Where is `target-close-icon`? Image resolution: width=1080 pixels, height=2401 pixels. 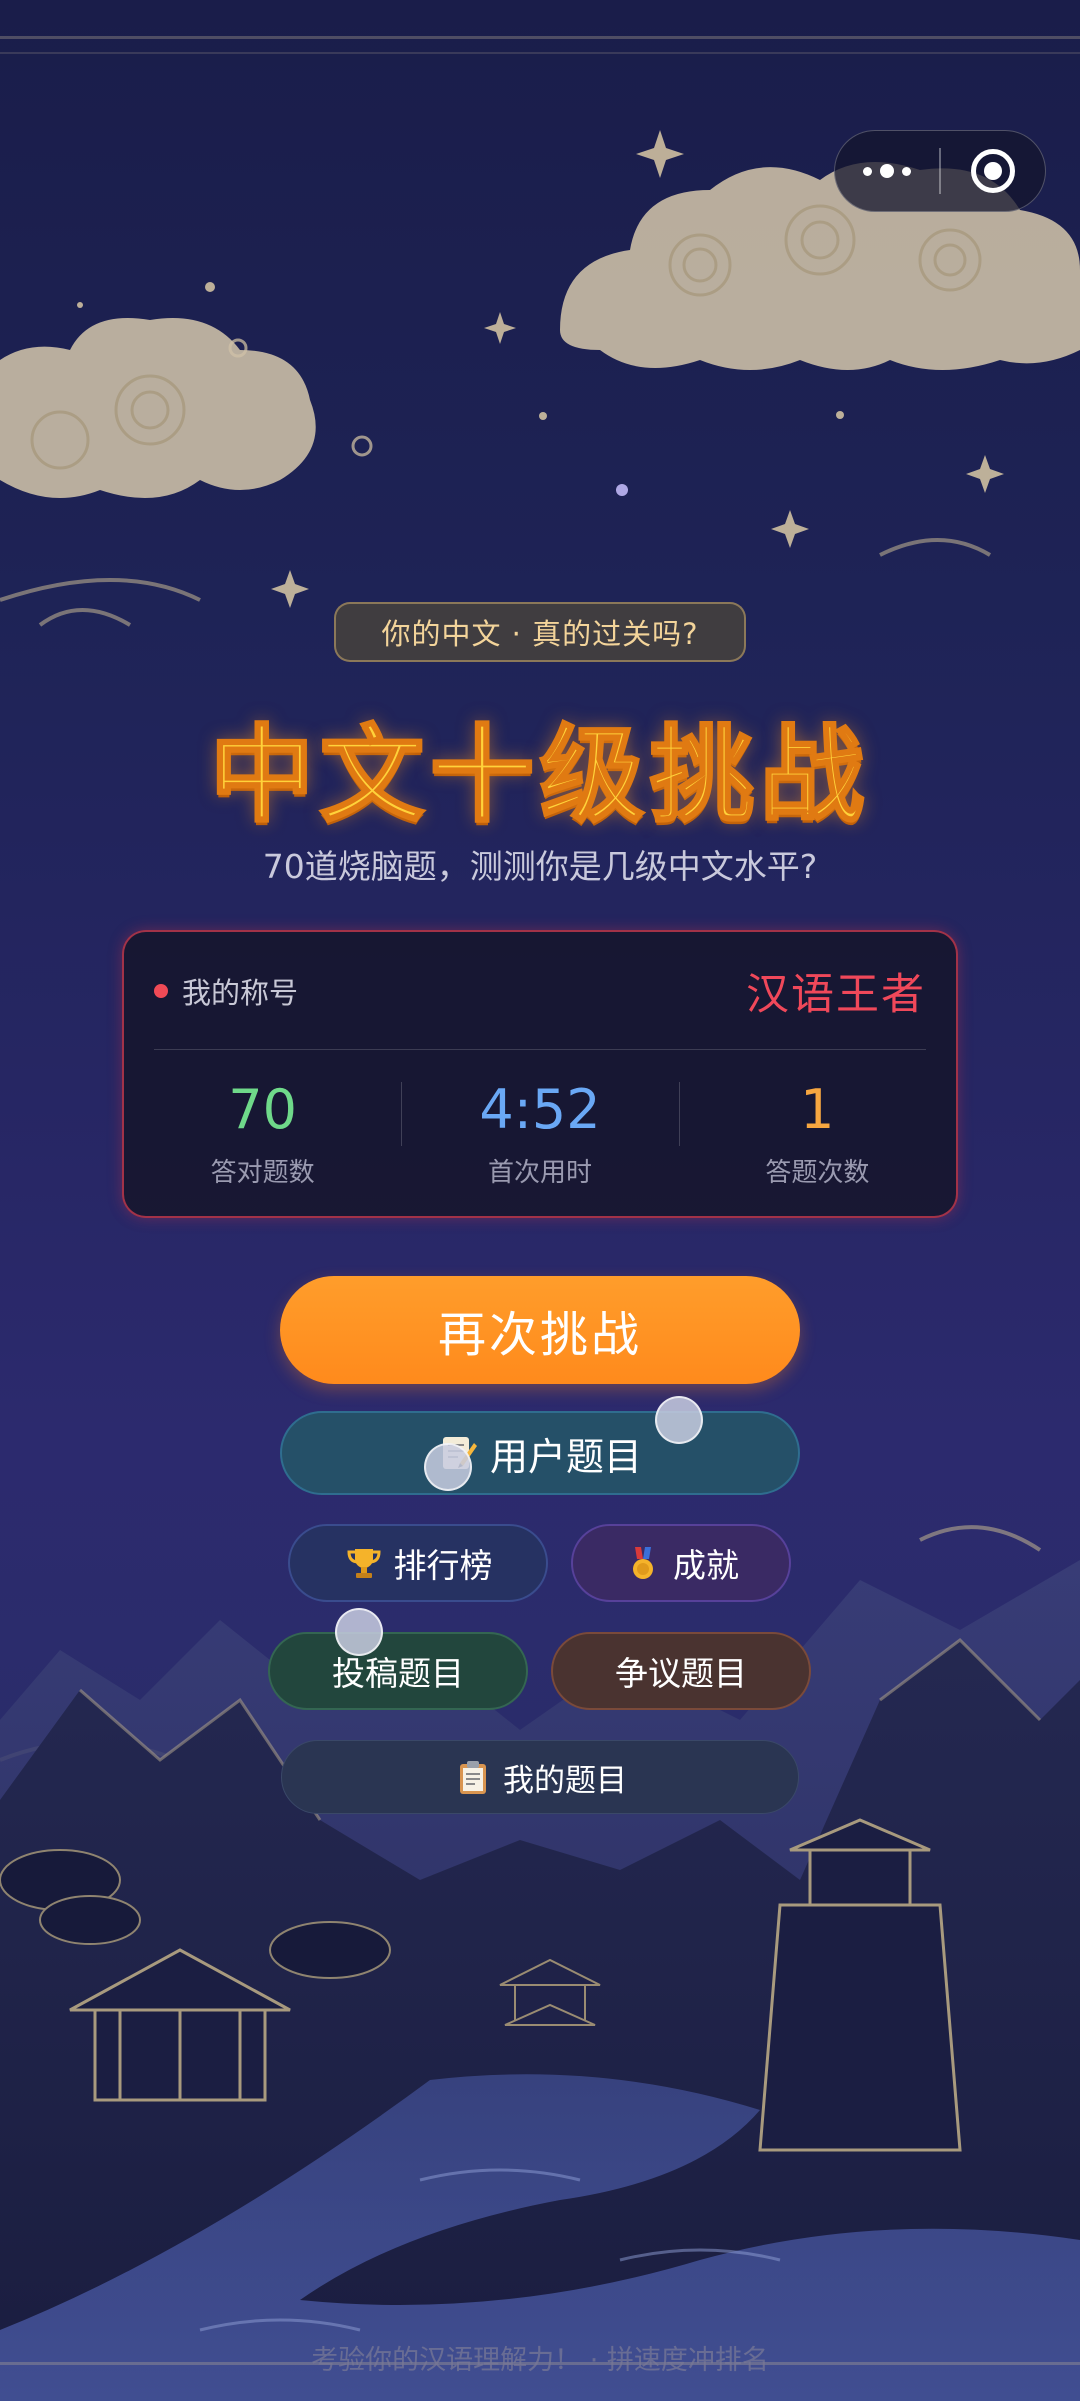 target-close-icon is located at coordinates (993, 171).